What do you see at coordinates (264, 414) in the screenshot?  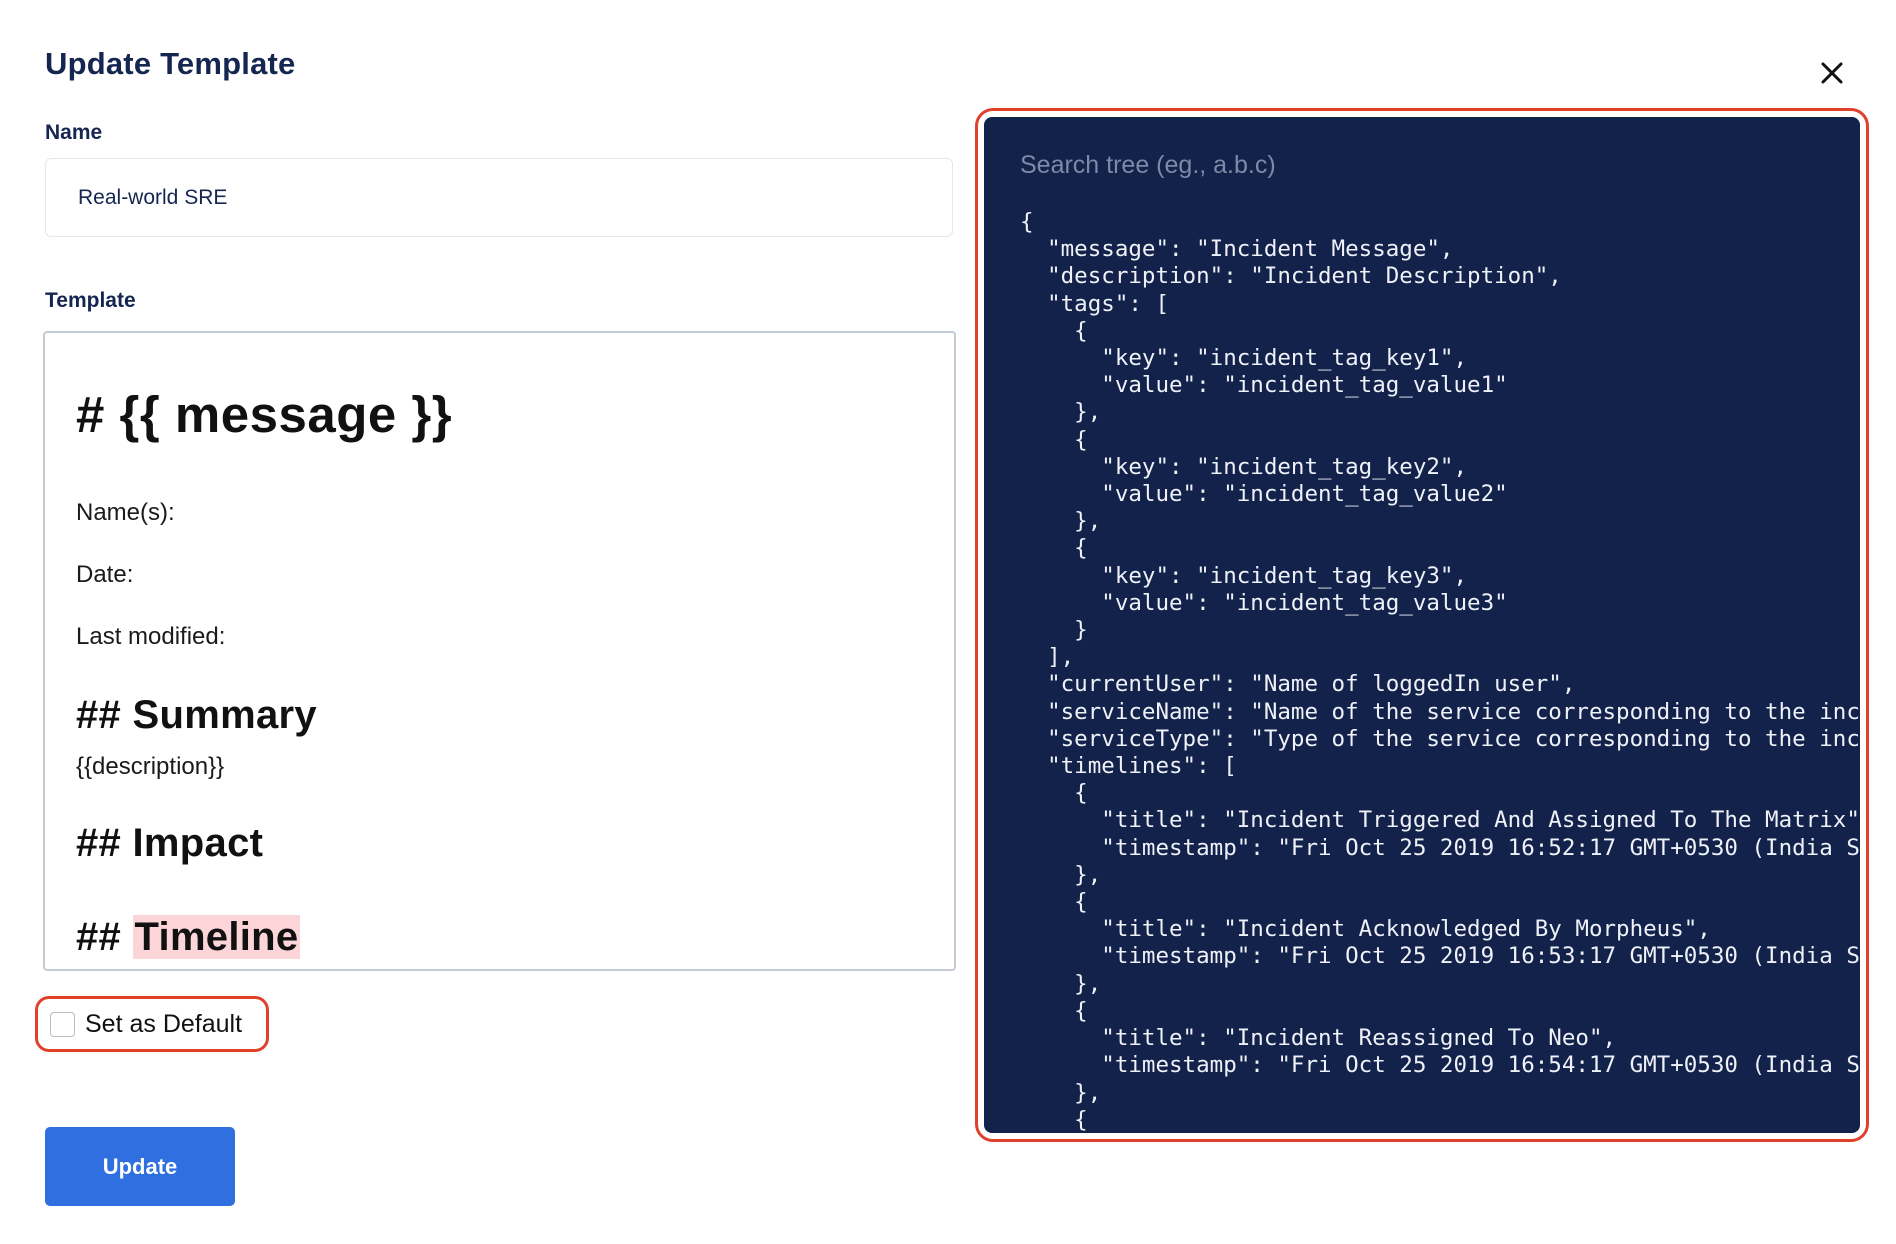 I see `template-heading: # {{ message }}` at bounding box center [264, 414].